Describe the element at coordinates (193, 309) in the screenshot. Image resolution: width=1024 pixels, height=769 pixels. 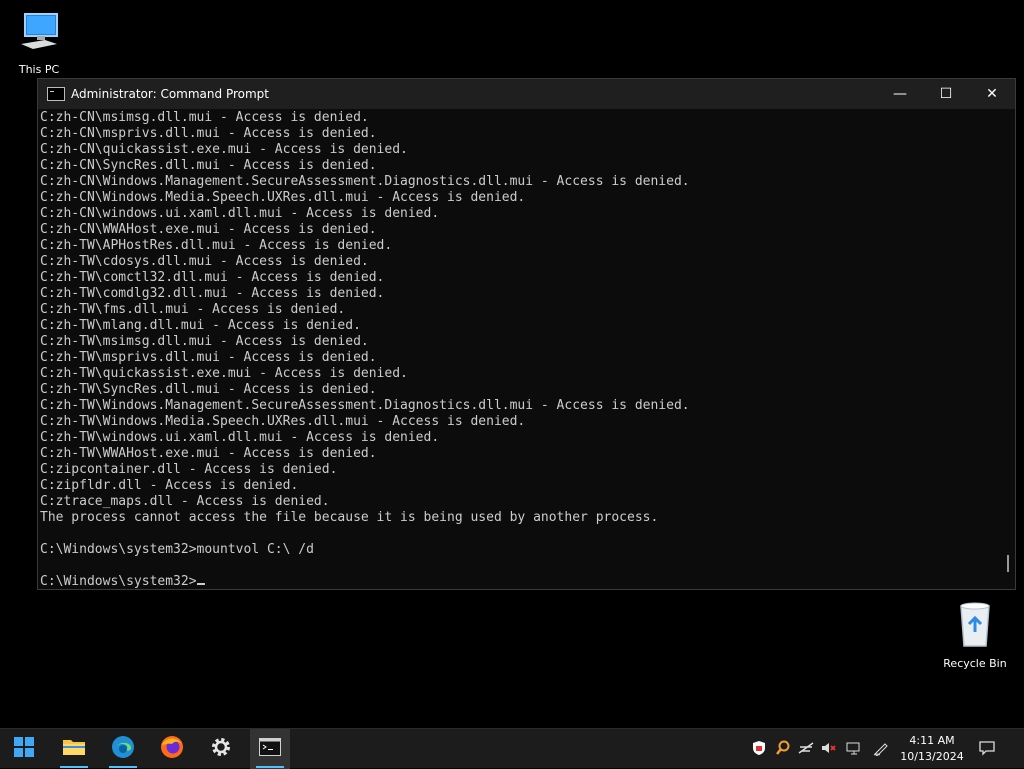
I see `console-line: C:zh-TW\fms.dll.mui - Access is denied.` at that location.